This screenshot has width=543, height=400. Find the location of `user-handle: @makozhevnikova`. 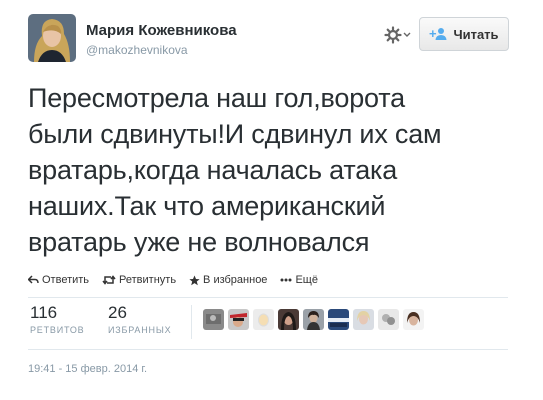

user-handle: @makozhevnikova is located at coordinates (137, 50).